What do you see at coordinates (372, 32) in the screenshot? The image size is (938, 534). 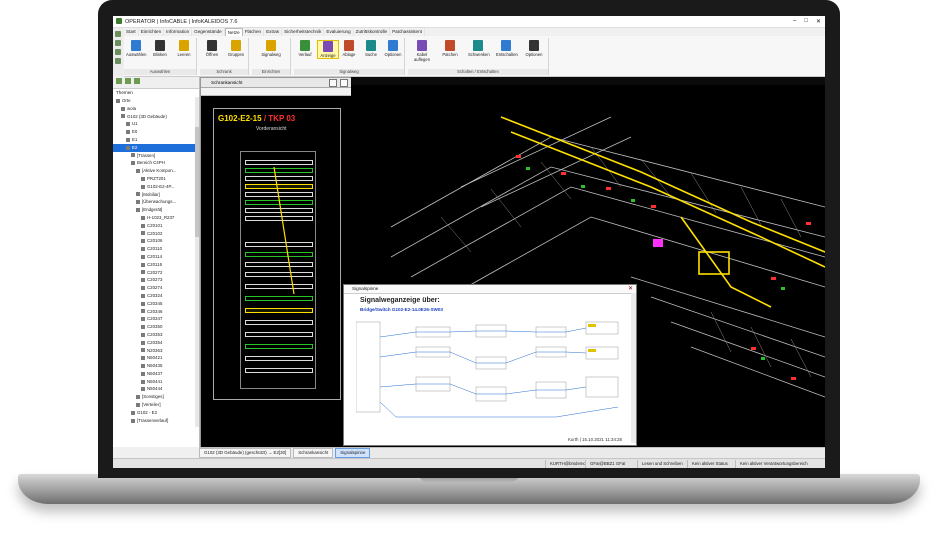 I see `menu-item-9: Zutrittskontrolle` at bounding box center [372, 32].